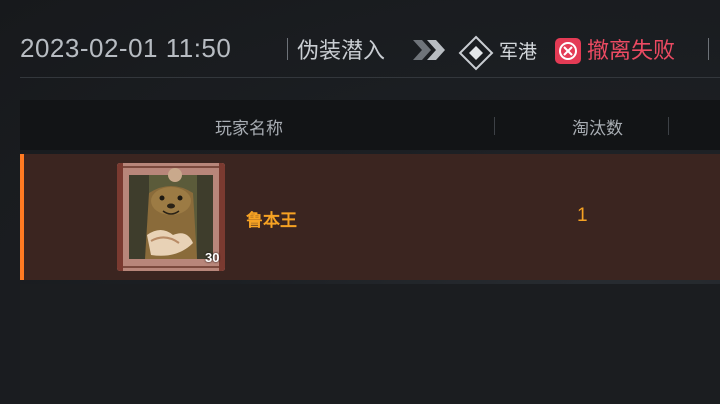 This screenshot has width=720, height=404. What do you see at coordinates (431, 52) in the screenshot?
I see `chevrons-right-icon` at bounding box center [431, 52].